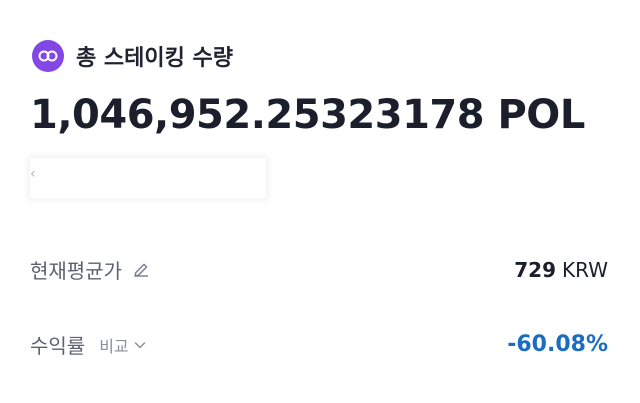 This screenshot has height=403, width=640. What do you see at coordinates (76, 271) in the screenshot?
I see `average-price-label: 현재평균가` at bounding box center [76, 271].